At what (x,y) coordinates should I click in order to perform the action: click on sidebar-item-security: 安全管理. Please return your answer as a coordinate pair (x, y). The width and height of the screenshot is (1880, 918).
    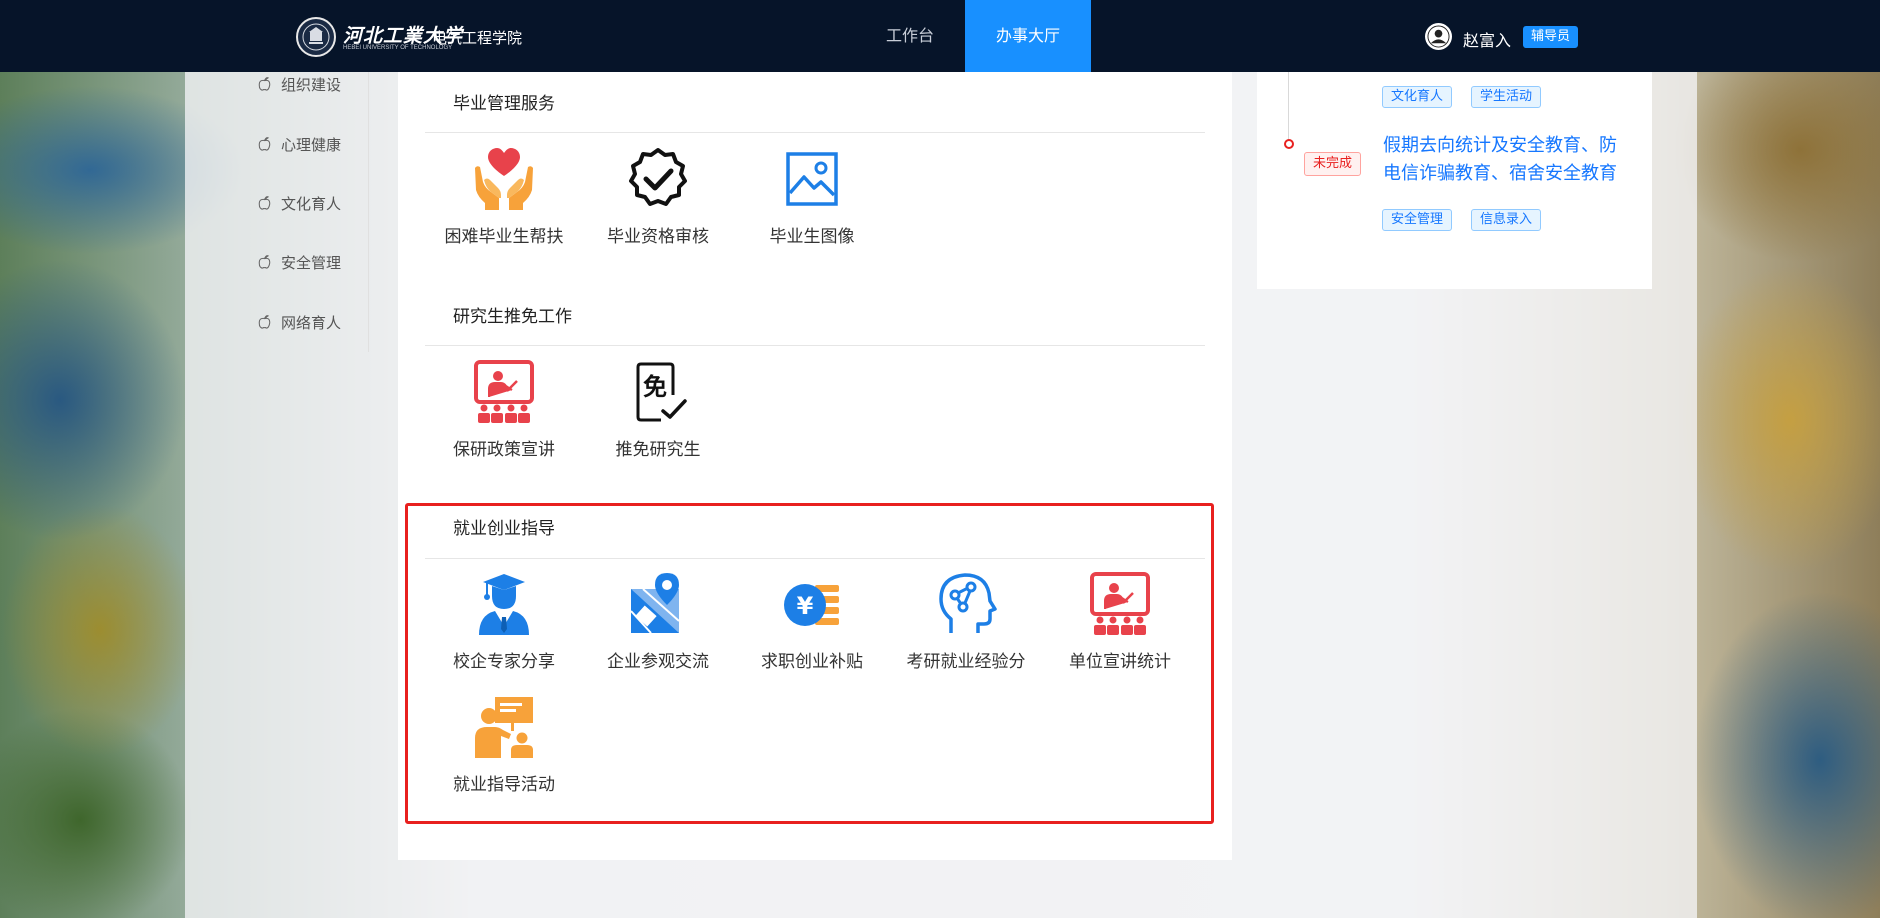
    Looking at the image, I should click on (299, 262).